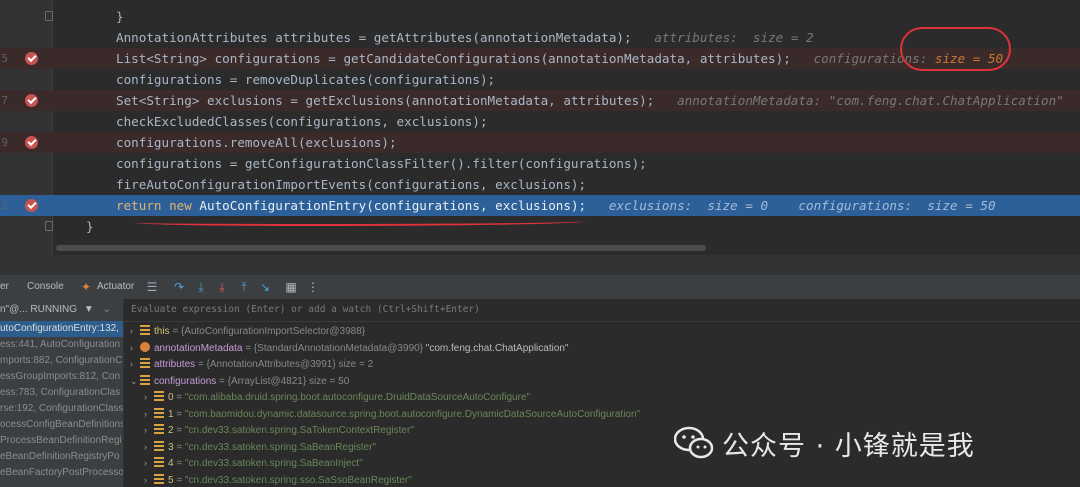 The image size is (1080, 487). I want to click on variable-value: = {AnnotationAttributes@3991} size = 2, so click(285, 364).